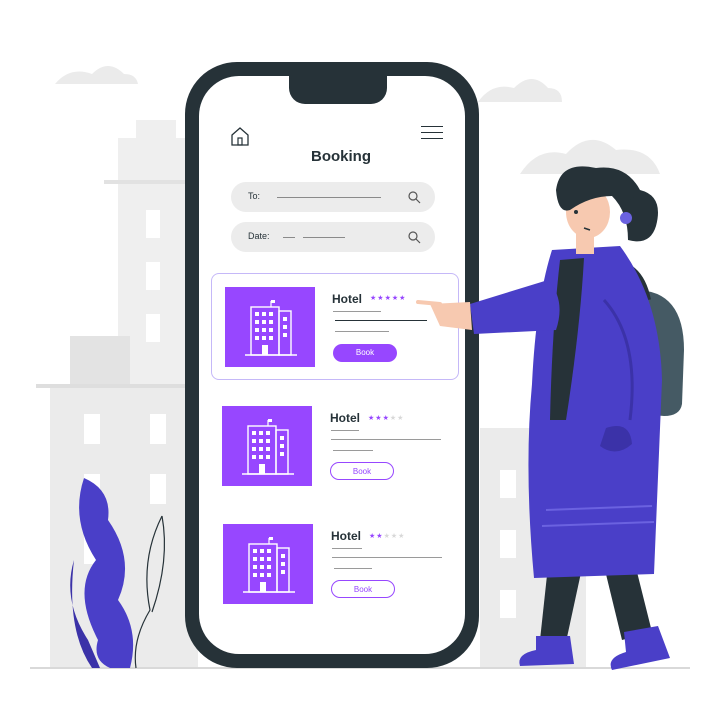 The image size is (720, 720). I want to click on phone-notch, so click(338, 90).